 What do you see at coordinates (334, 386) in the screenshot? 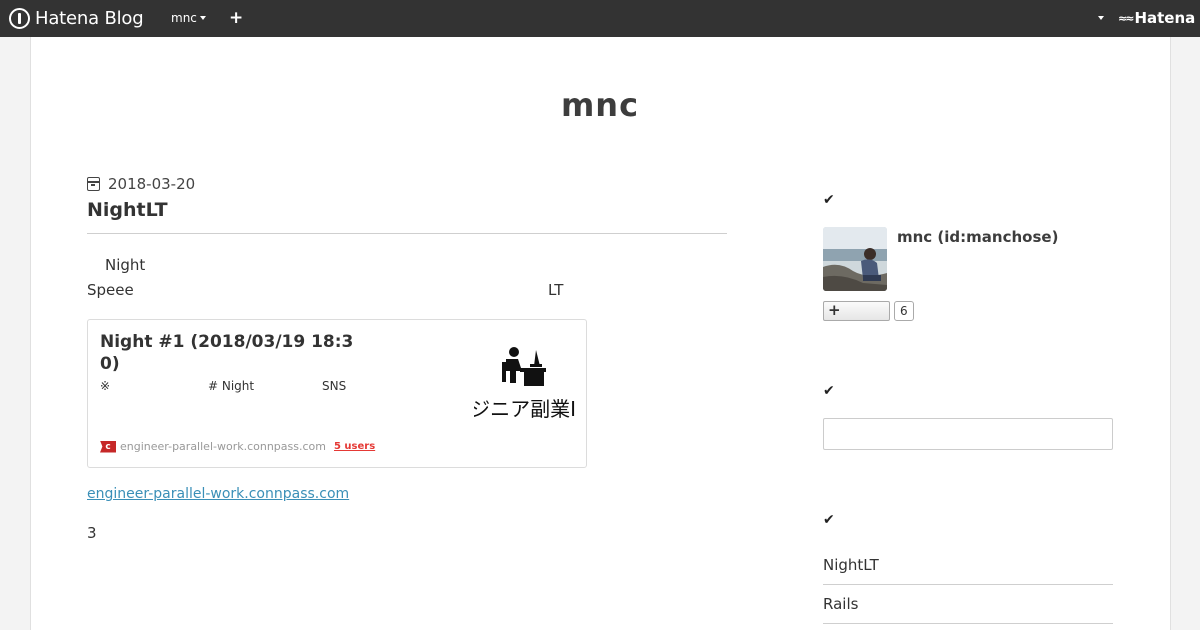
I see `embed-desc-3: SNS` at bounding box center [334, 386].